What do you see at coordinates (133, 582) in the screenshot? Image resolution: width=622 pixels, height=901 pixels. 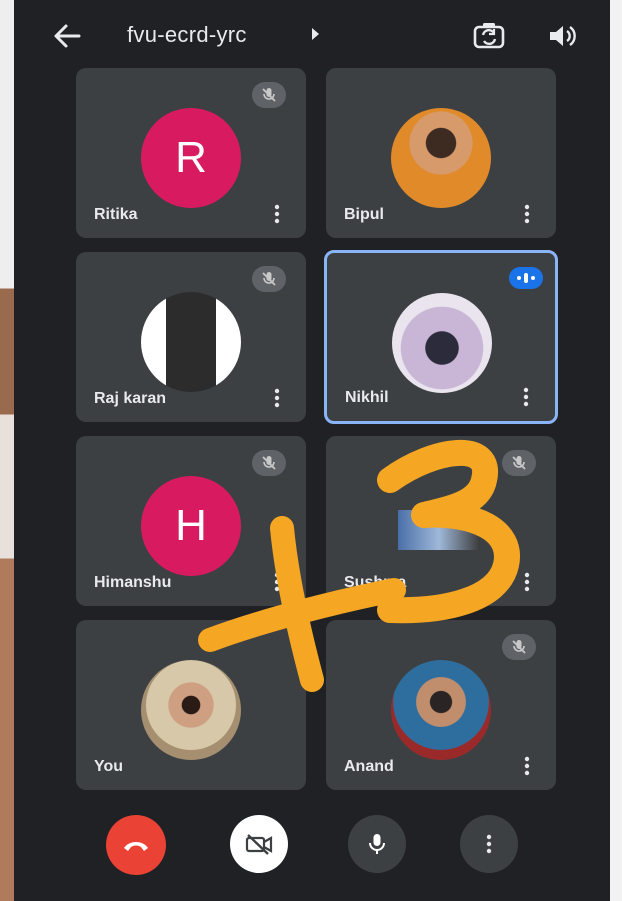 I see `participant-name: Himanshu` at bounding box center [133, 582].